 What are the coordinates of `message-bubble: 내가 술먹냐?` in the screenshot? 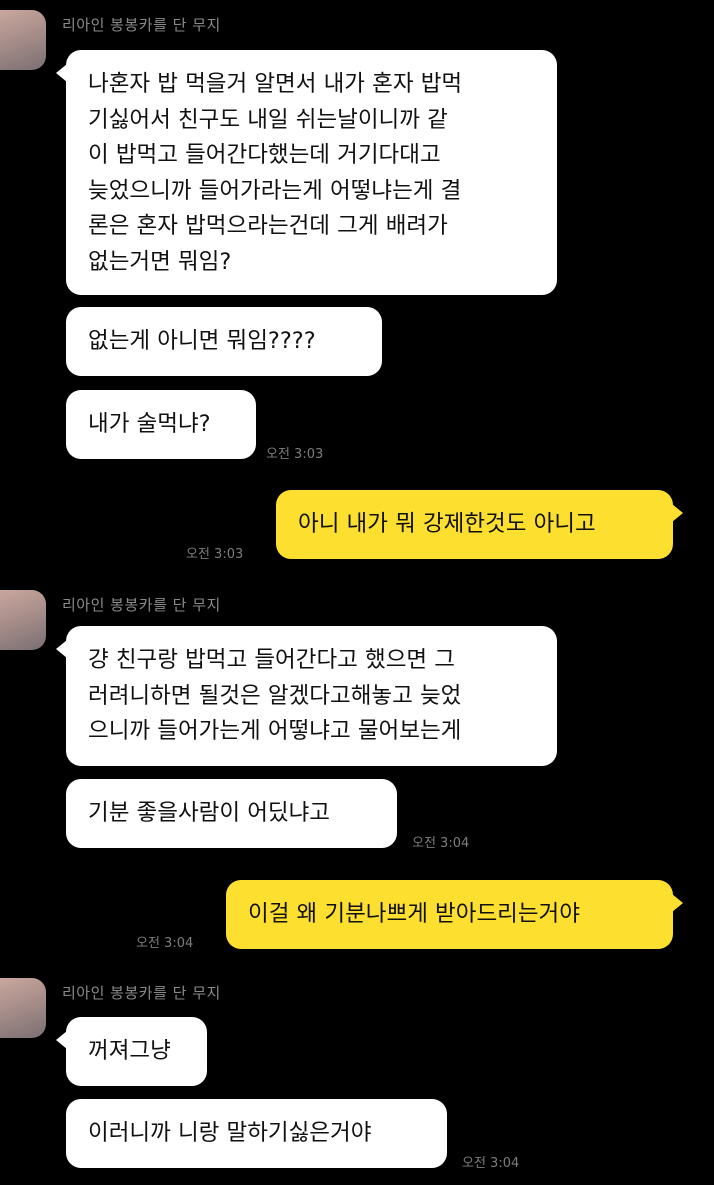 It's located at (161, 424).